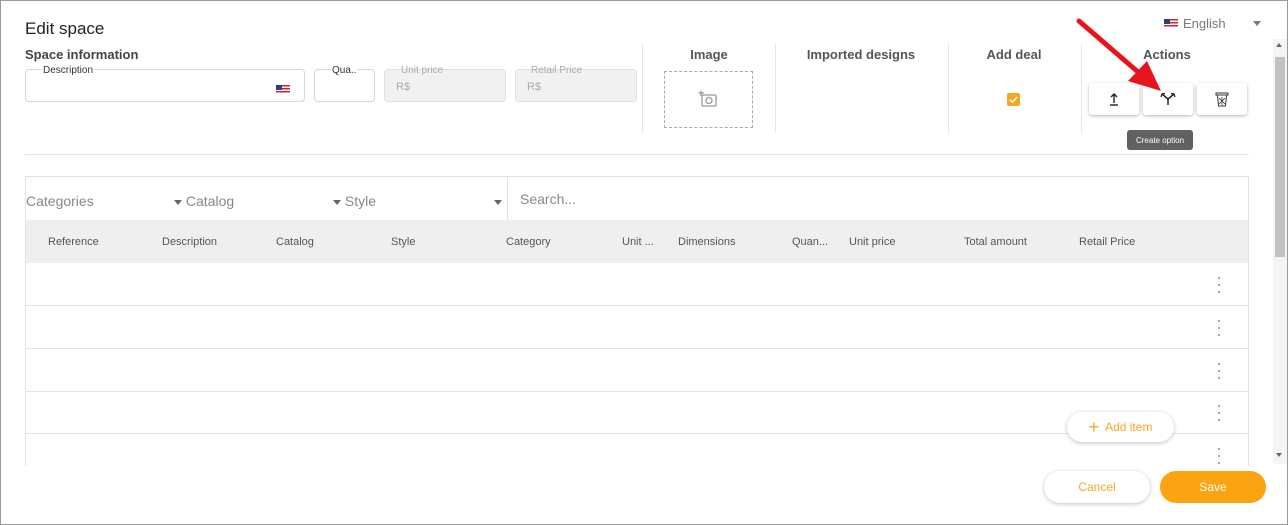 This screenshot has width=1288, height=525. Describe the element at coordinates (73, 242) in the screenshot. I see `column-header-reference: Reference` at that location.